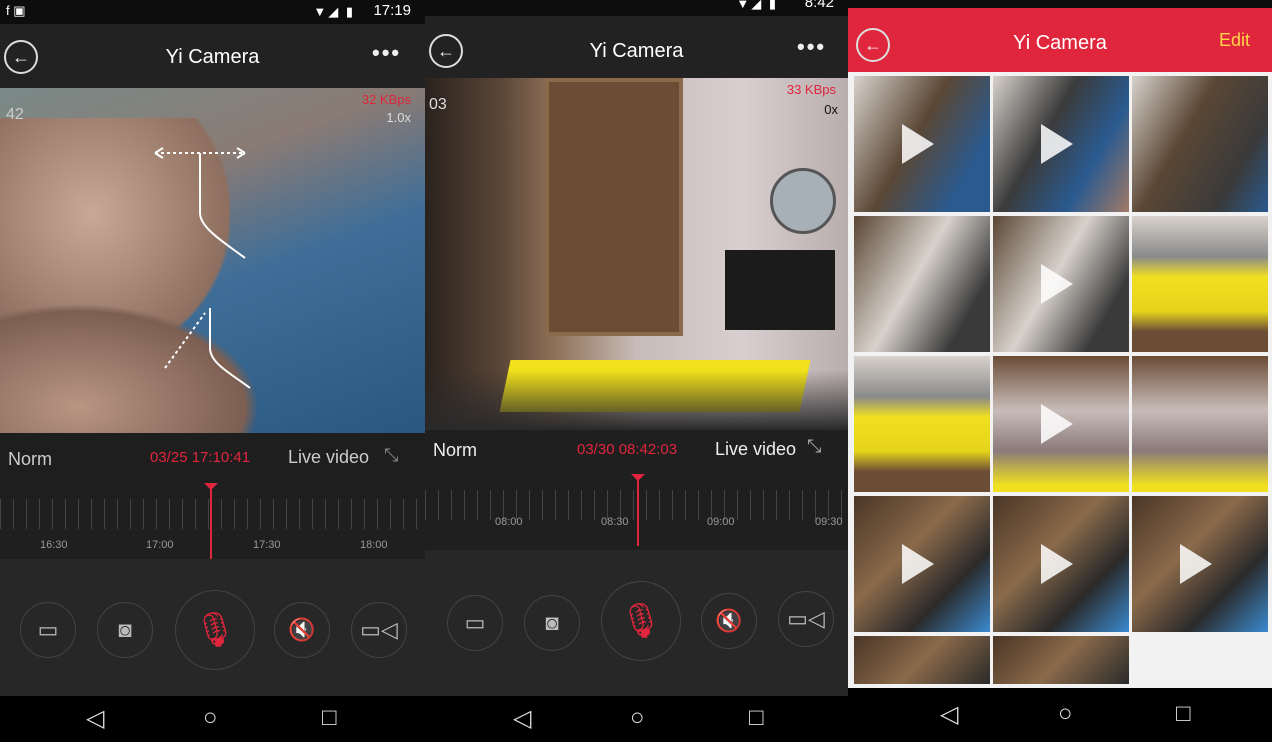 This screenshot has width=1272, height=742. Describe the element at coordinates (398, 117) in the screenshot. I see `zoom-readout: 1.0x` at that location.